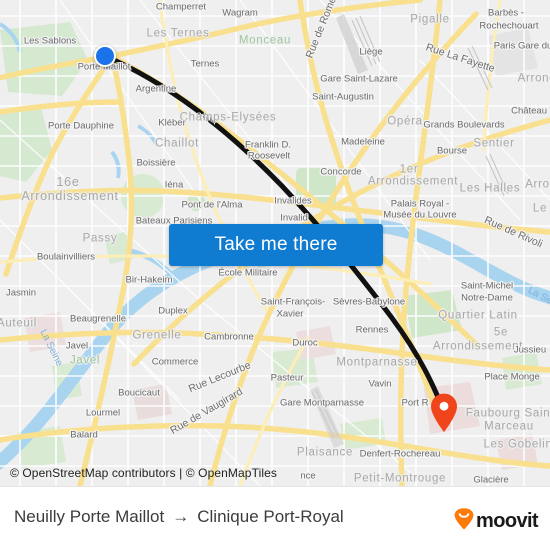 Image resolution: width=550 pixels, height=550 pixels. What do you see at coordinates (507, 521) in the screenshot?
I see `moovit-wordmark: moovit` at bounding box center [507, 521].